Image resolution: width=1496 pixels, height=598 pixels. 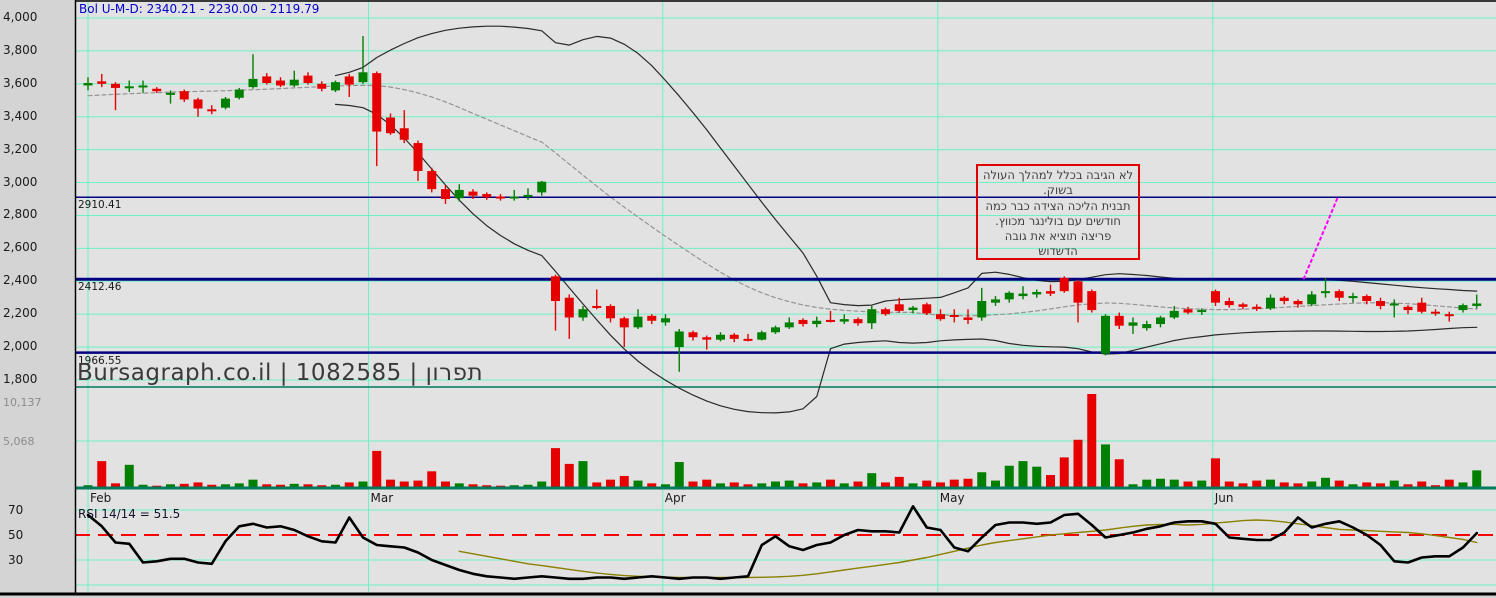 I want to click on annotation-text-line: לא הגיבה בכלל למהלך העולה, so click(x=1058, y=175).